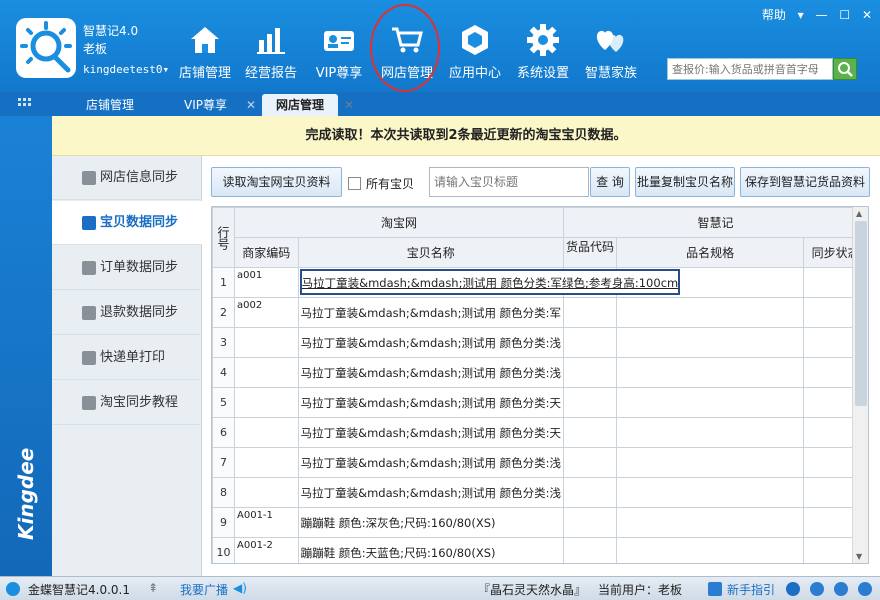 This screenshot has width=880, height=600. I want to click on nav-vip: VIP尊享, so click(339, 52).